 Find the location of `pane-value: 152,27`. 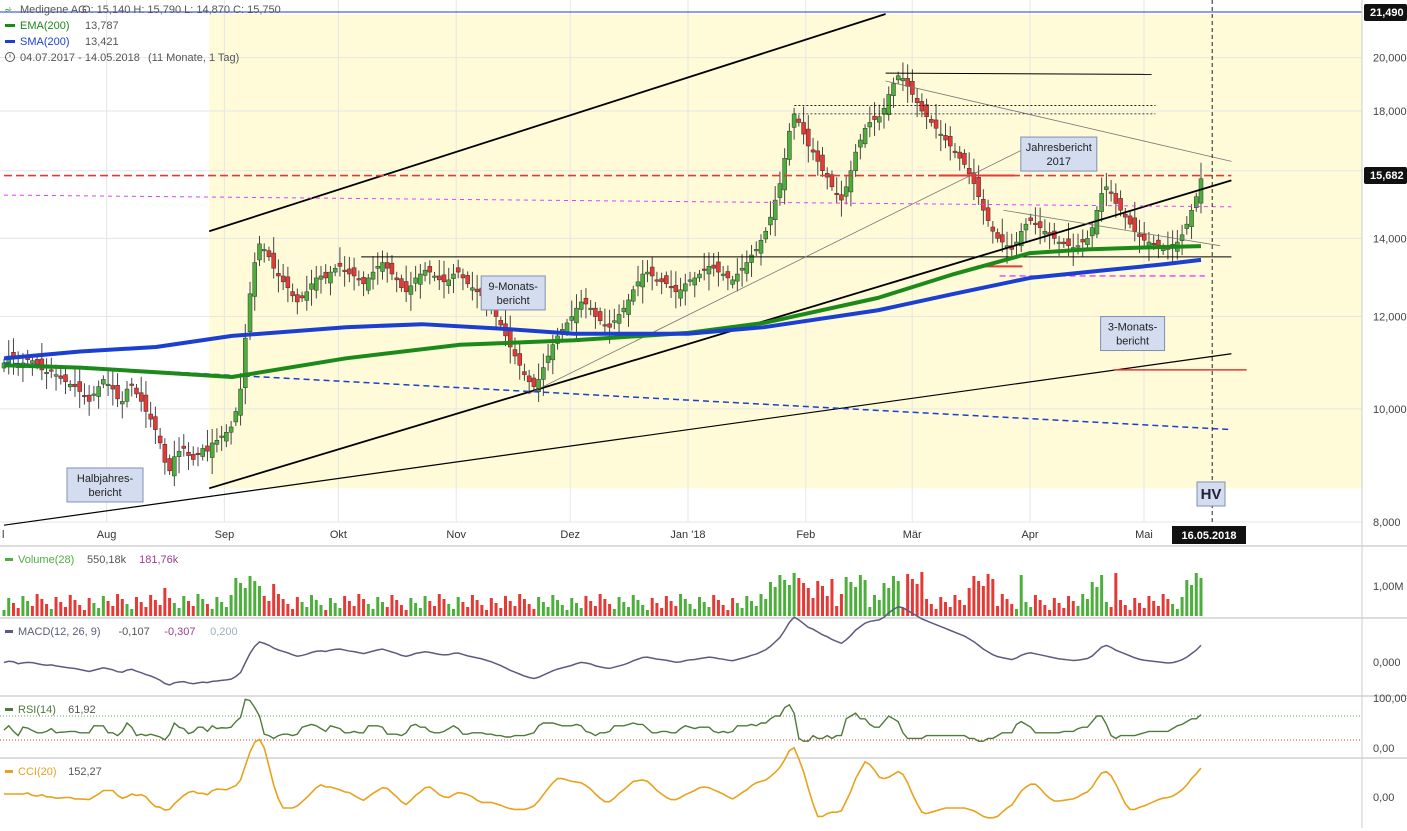

pane-value: 152,27 is located at coordinates (85, 772).